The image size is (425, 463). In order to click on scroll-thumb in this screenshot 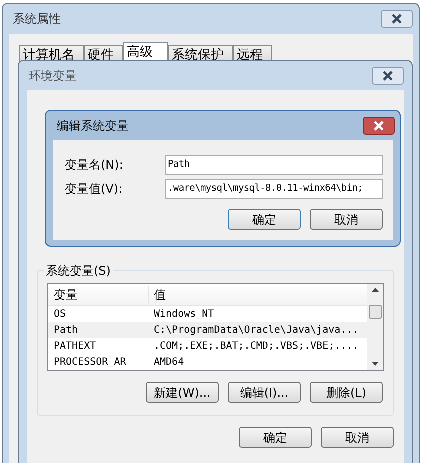, I will do `click(375, 312)`.